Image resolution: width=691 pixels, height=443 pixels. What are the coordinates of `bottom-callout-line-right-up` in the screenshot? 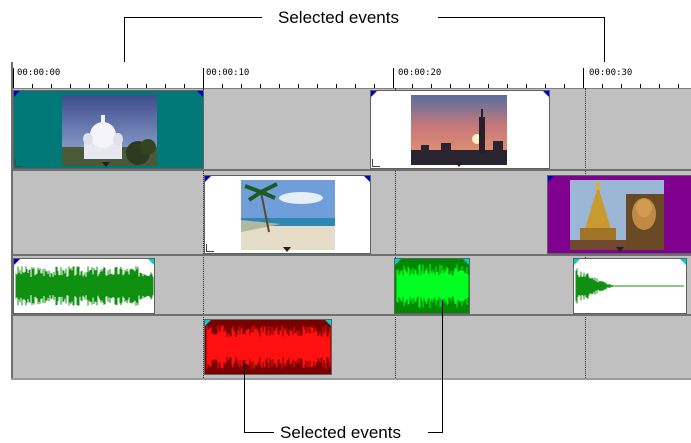 It's located at (442, 366).